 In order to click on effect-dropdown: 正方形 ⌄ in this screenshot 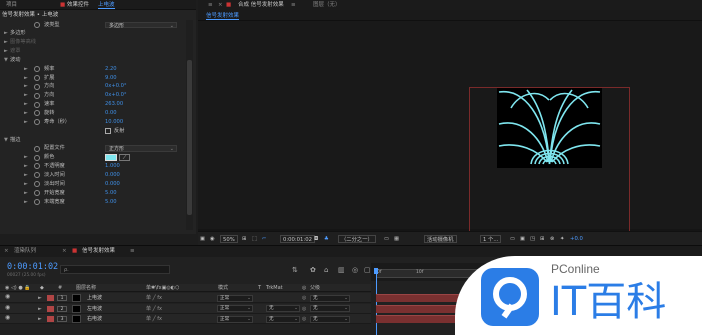, I will do `click(141, 148)`.